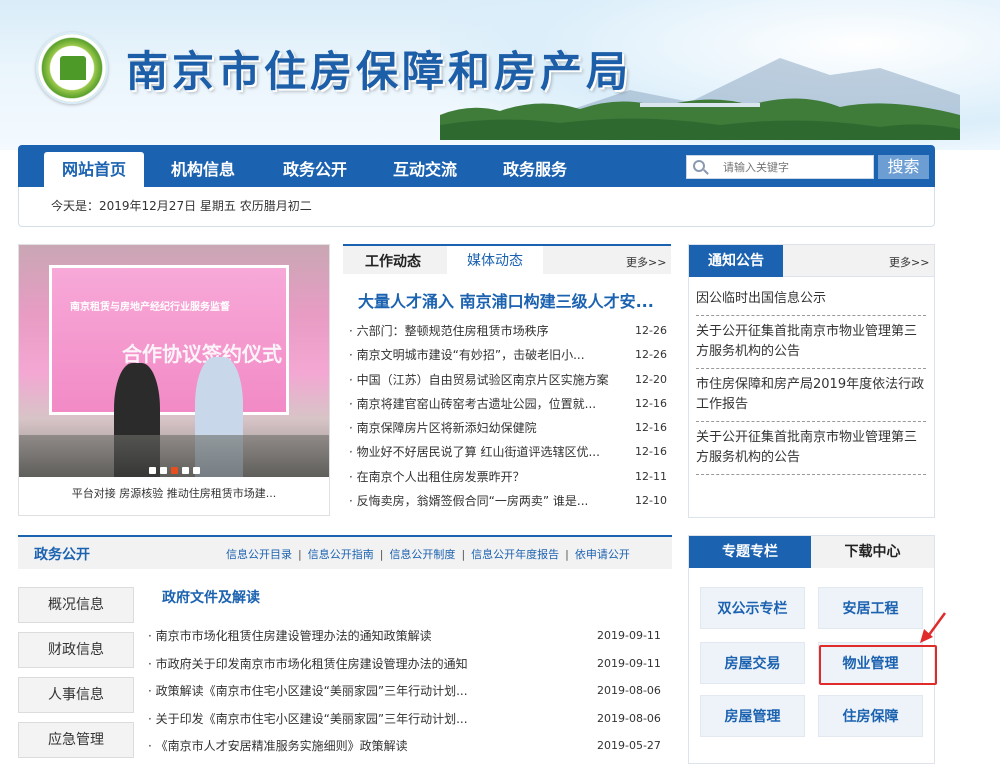  What do you see at coordinates (507, 404) in the screenshot?
I see `list-item: · 南京将建官窑山砖窑考古遗址公园，位置就... 12-16` at bounding box center [507, 404].